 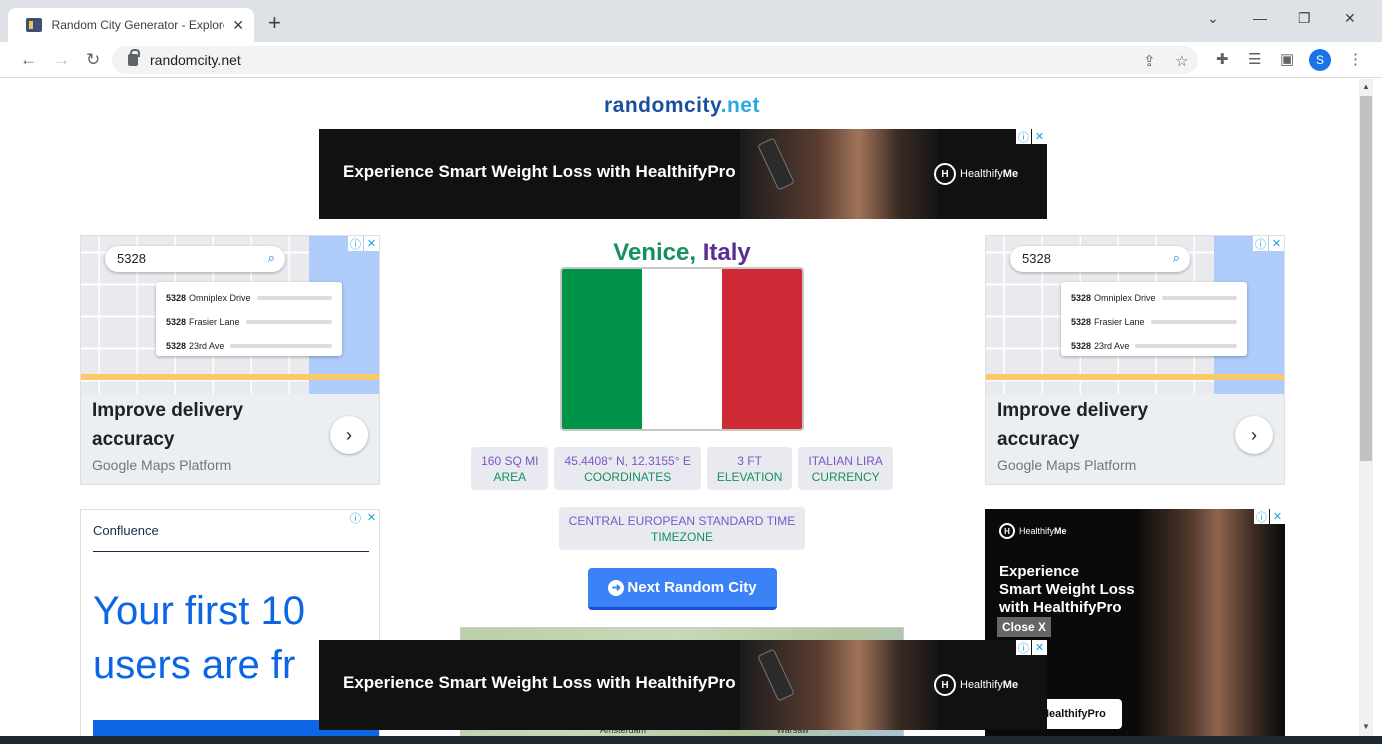 I want to click on site-logo: randomcity.net, so click(x=682, y=106).